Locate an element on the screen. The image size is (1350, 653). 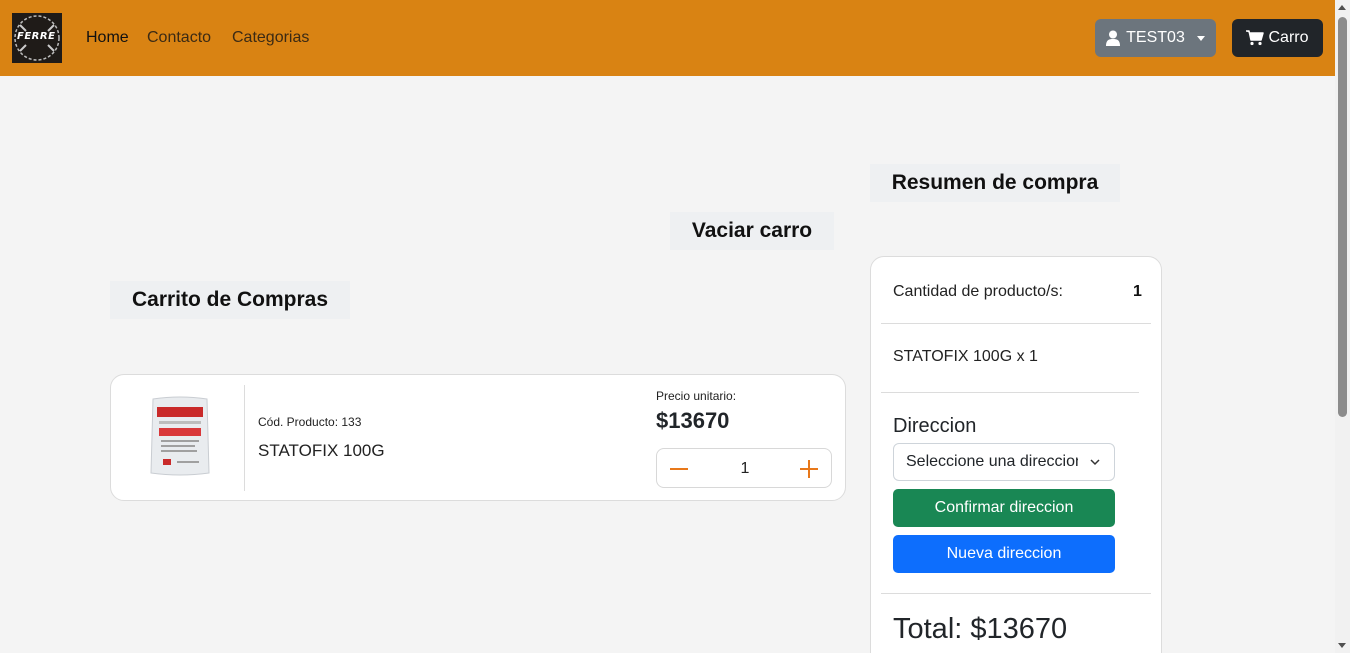
quantity-stepper: 1 is located at coordinates (744, 468).